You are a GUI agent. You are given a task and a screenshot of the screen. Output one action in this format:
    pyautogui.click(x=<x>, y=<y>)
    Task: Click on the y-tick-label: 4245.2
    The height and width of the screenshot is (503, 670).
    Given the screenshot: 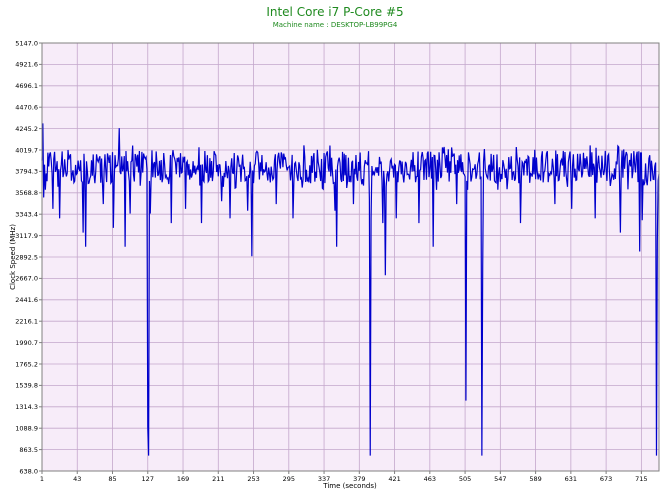 What is the action you would take?
    pyautogui.click(x=26, y=129)
    